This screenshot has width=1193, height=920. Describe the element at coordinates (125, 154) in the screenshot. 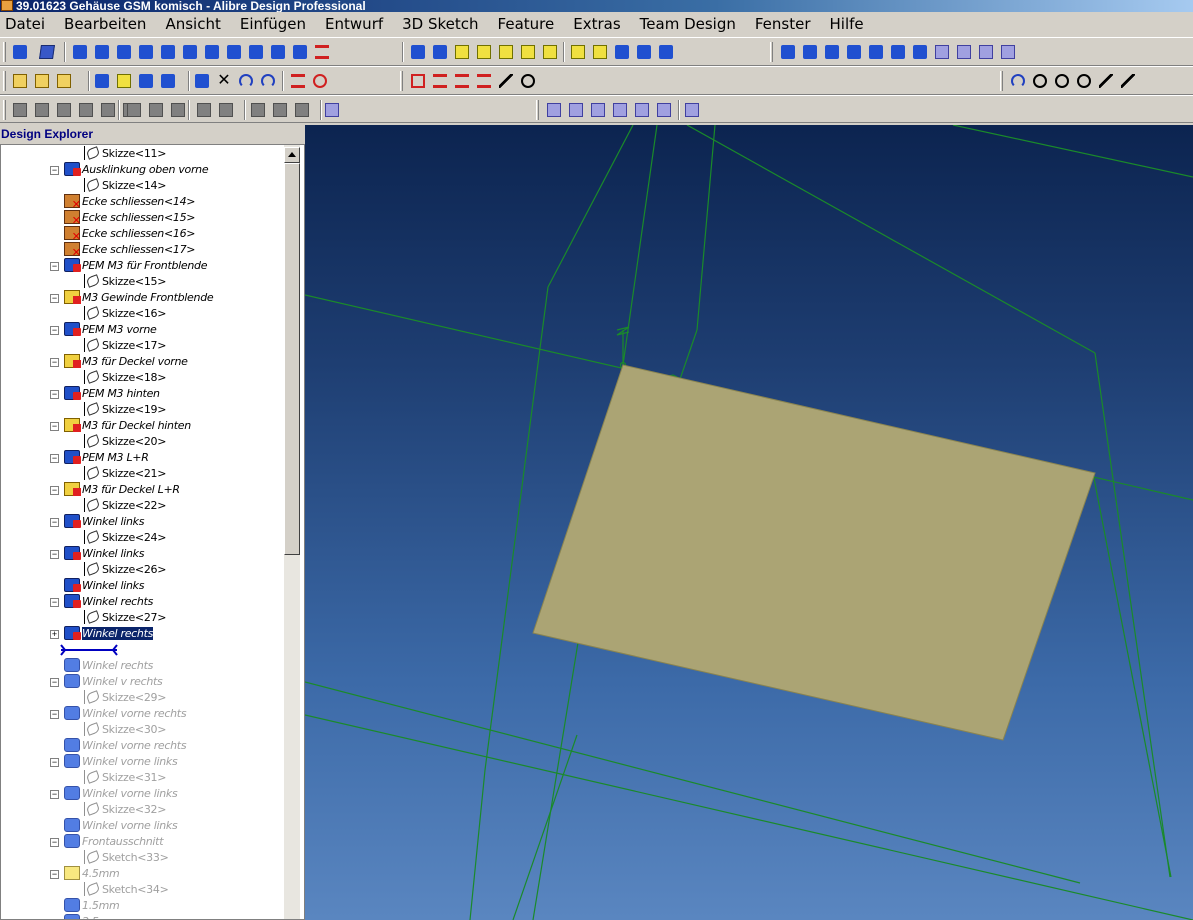

I see `tree-item: Skizze<11>` at that location.